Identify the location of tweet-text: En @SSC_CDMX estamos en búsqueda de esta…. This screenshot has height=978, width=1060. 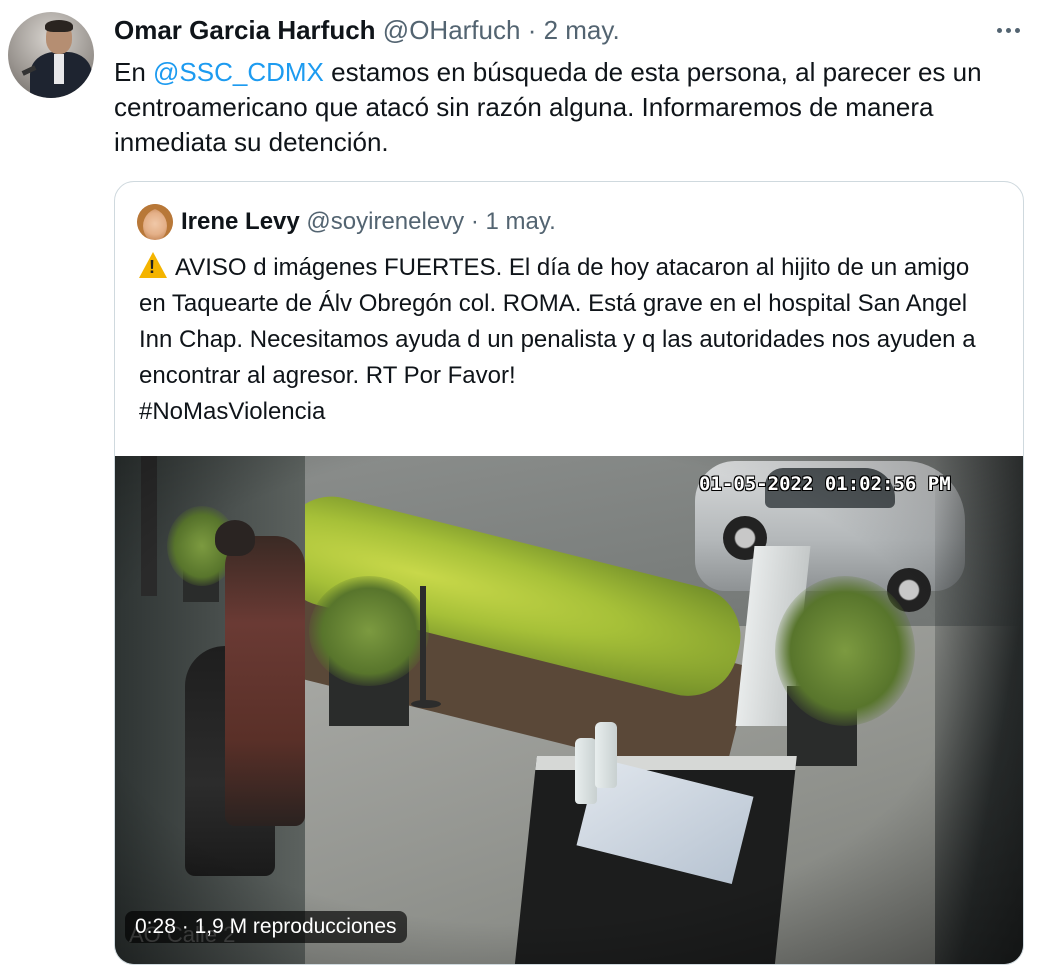
(574, 107).